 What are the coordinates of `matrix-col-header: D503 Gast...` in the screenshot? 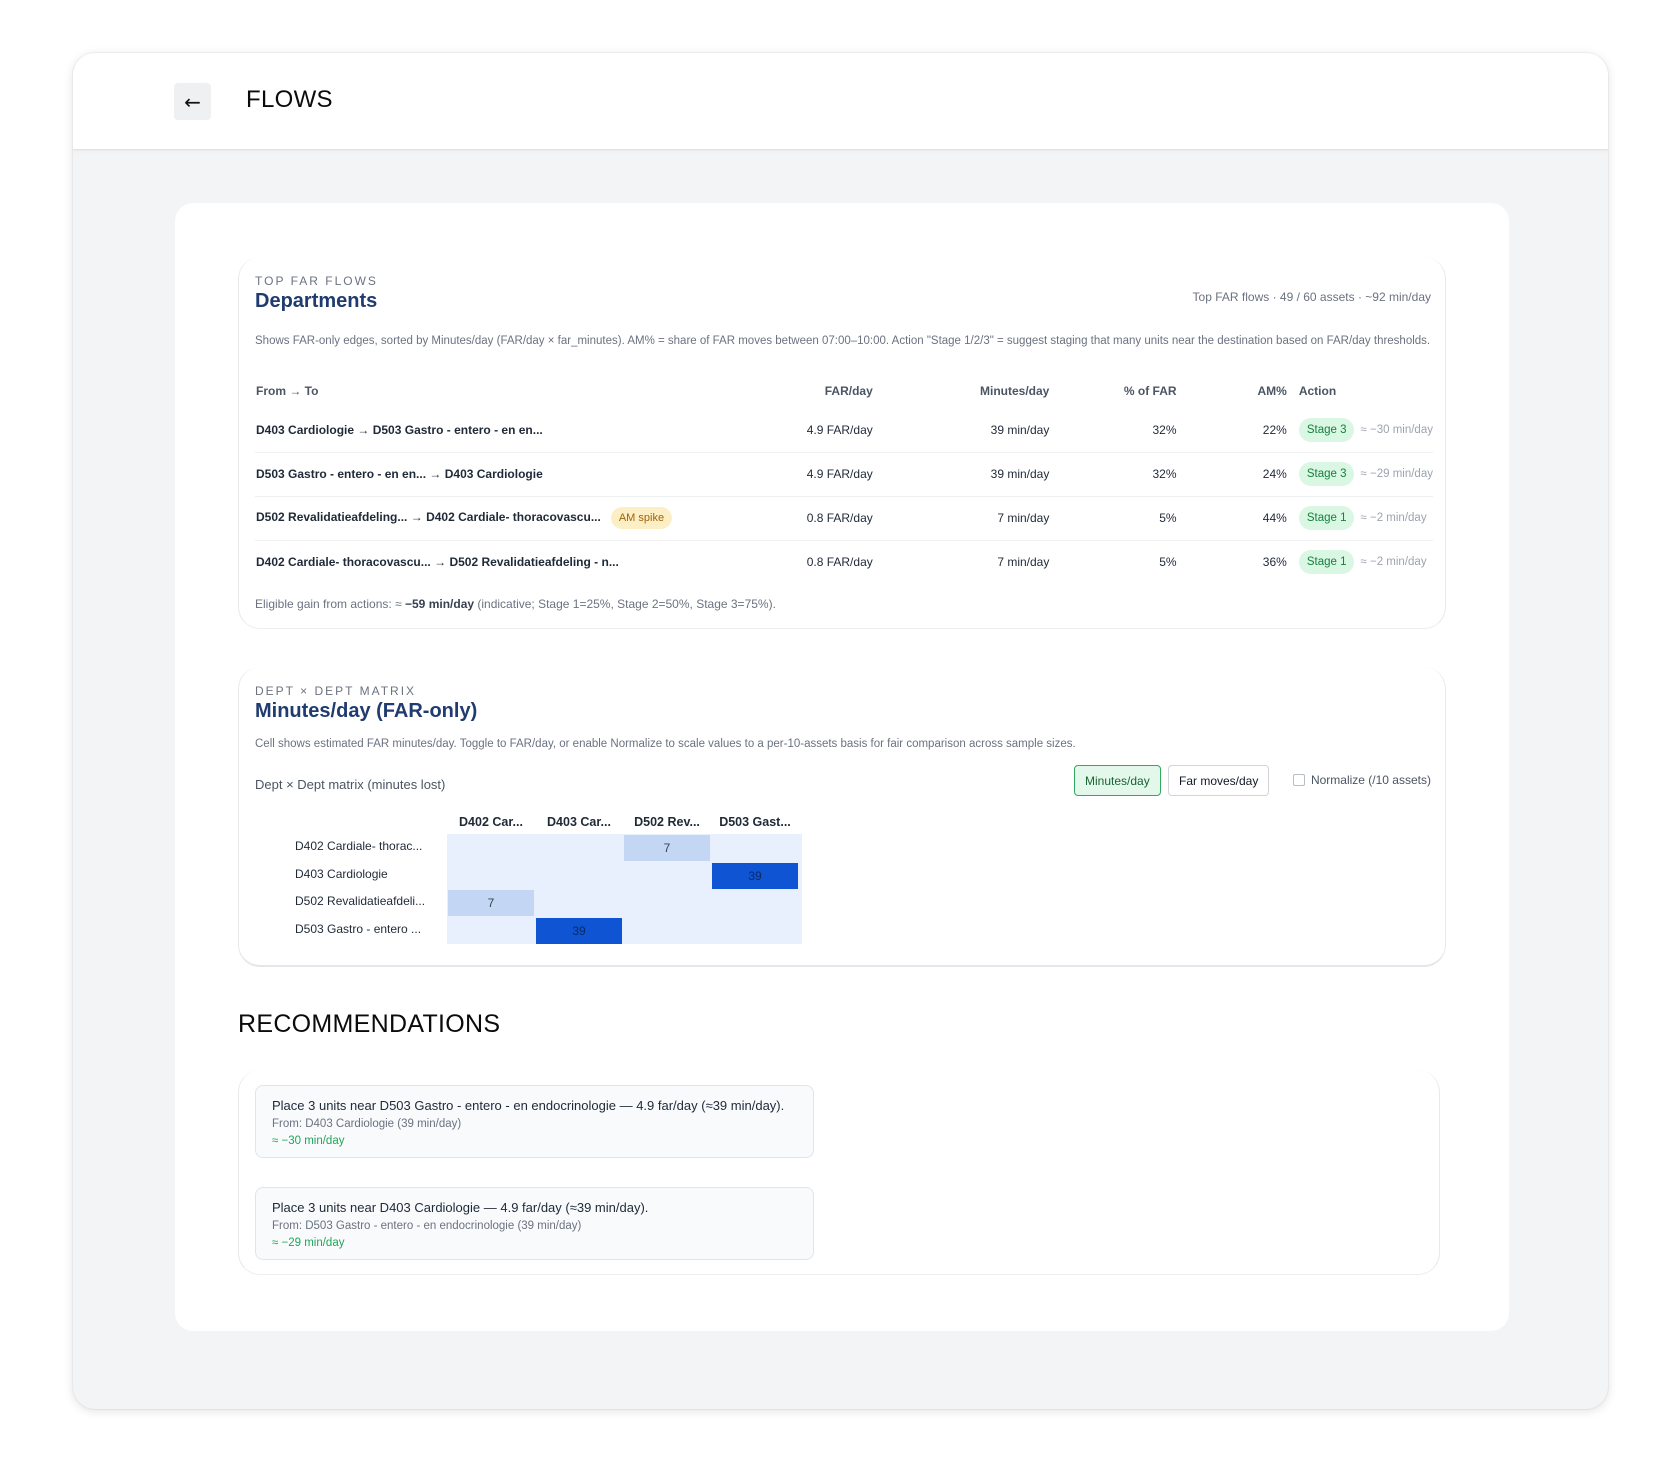 It's located at (755, 822).